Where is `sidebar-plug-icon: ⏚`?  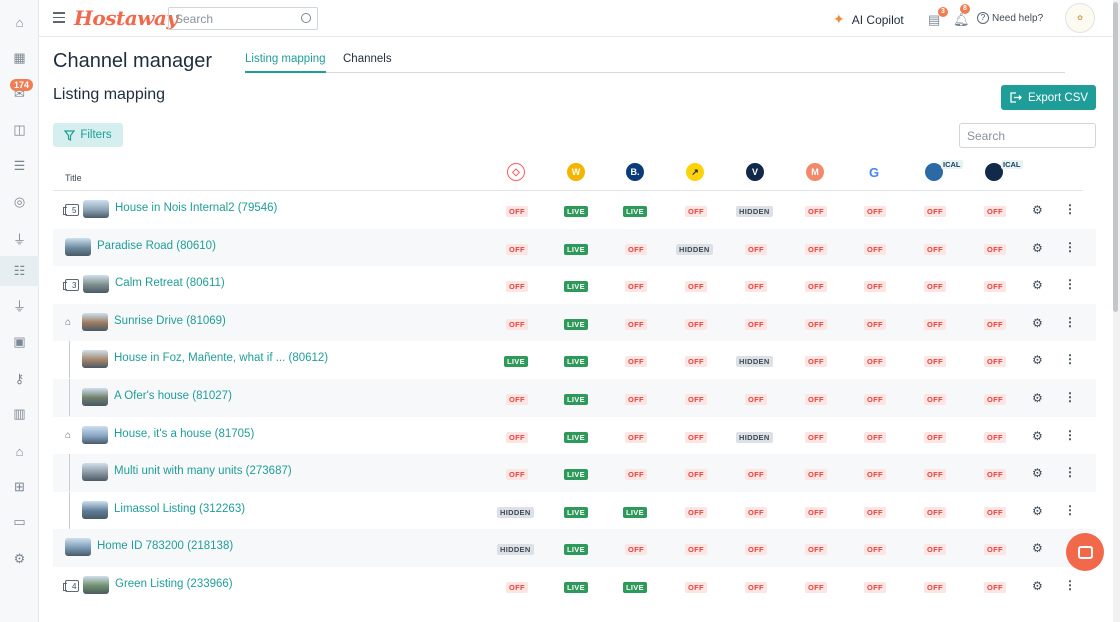 sidebar-plug-icon: ⏚ is located at coordinates (19, 305).